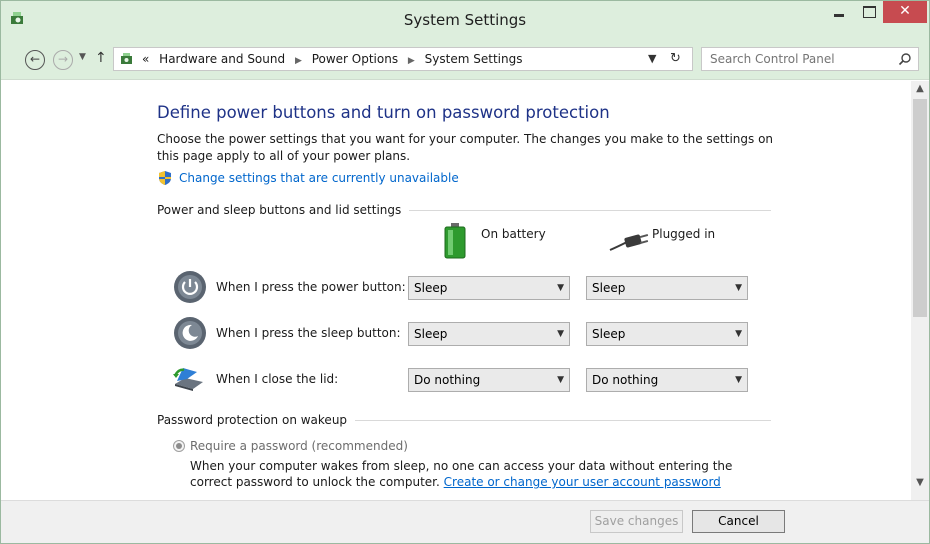 The width and height of the screenshot is (930, 544). I want to click on power-button-plugged-select: Sleep ▼, so click(667, 288).